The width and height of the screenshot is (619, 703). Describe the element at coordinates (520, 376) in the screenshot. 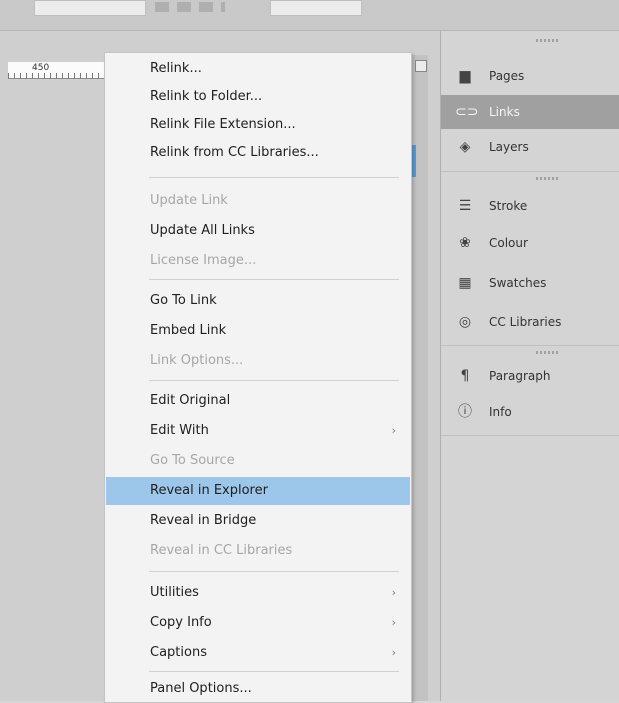

I see `panel-label: Paragraph` at that location.